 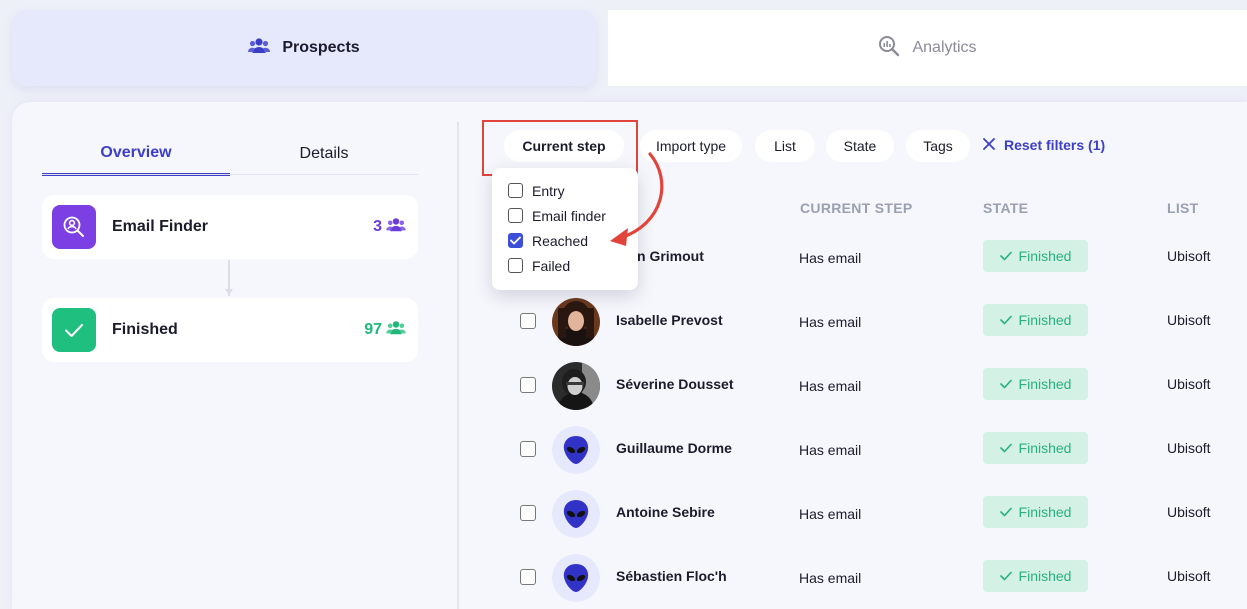 I want to click on tab-prospects: Prospects, so click(x=304, y=48).